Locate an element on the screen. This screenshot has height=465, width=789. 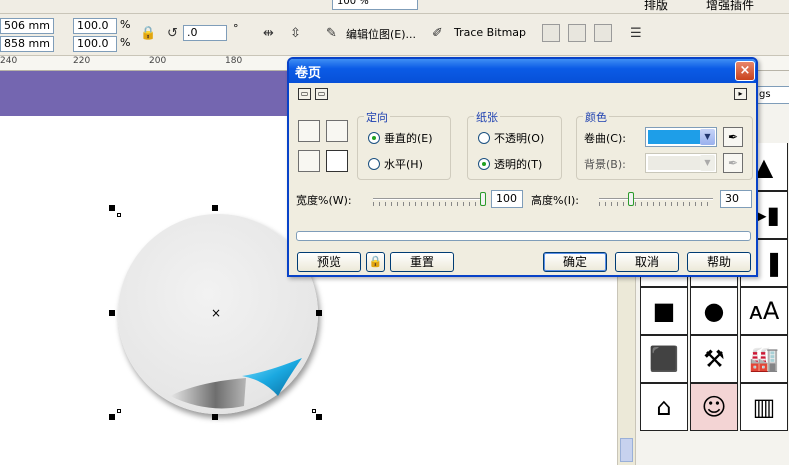
curl-eyedropper-button: ✒ is located at coordinates (733, 137).